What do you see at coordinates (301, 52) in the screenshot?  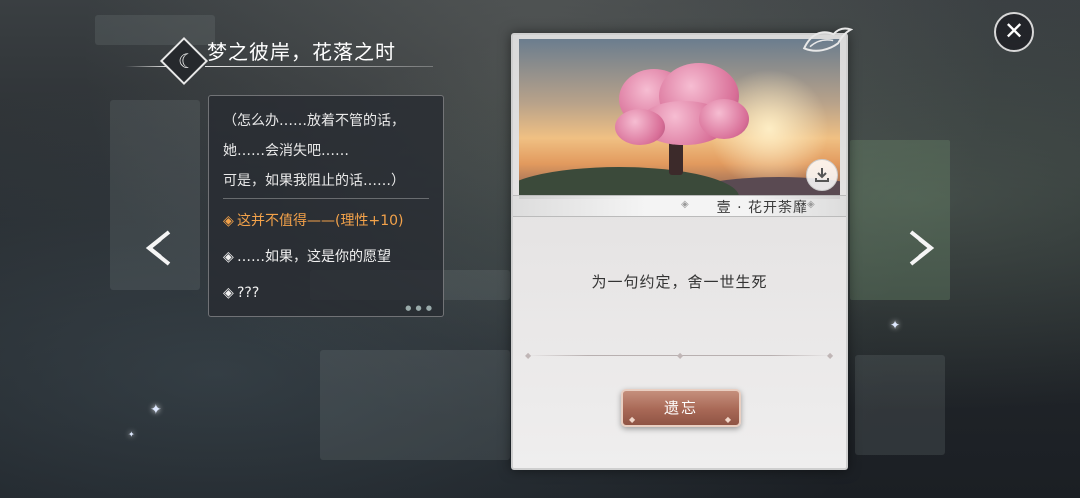 I see `page-title: 梦之彼岸，花落之时` at bounding box center [301, 52].